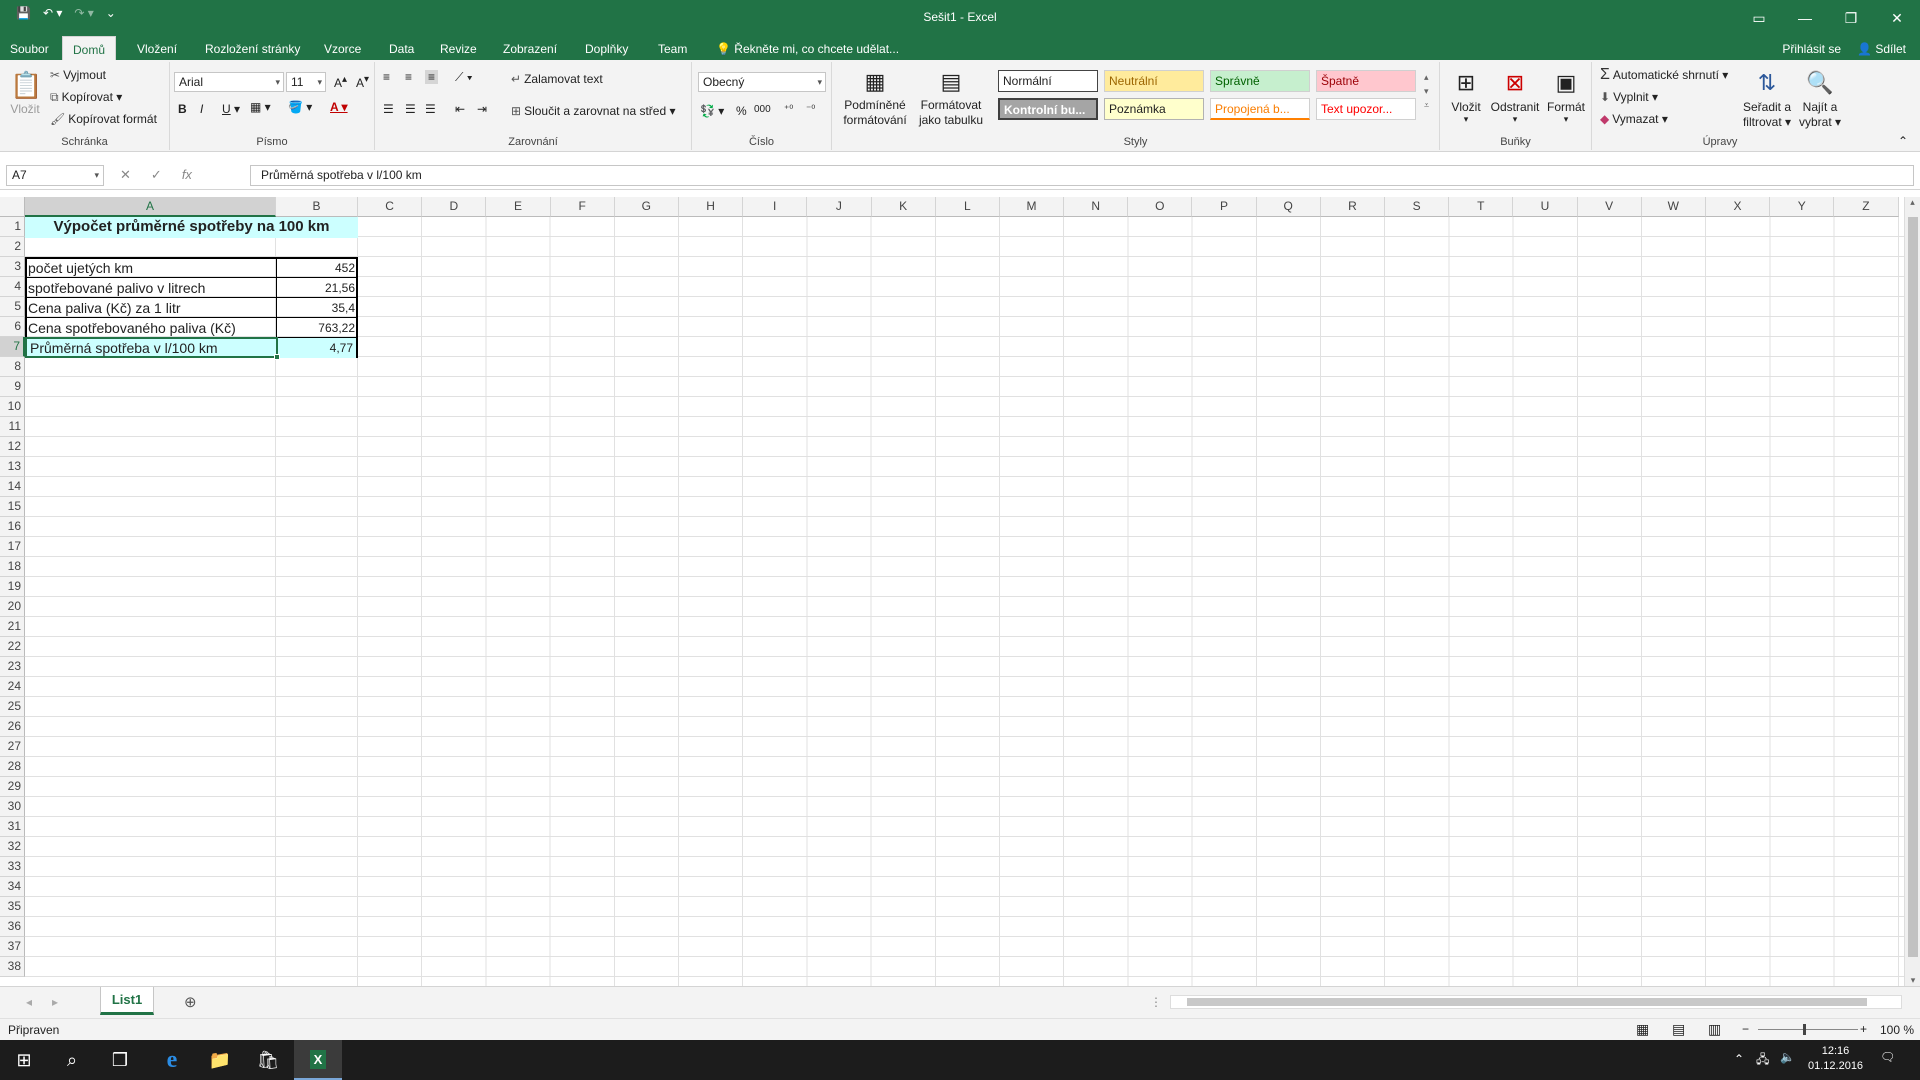 This screenshot has height=1080, width=1920. I want to click on row-header-5: 5, so click(12, 307).